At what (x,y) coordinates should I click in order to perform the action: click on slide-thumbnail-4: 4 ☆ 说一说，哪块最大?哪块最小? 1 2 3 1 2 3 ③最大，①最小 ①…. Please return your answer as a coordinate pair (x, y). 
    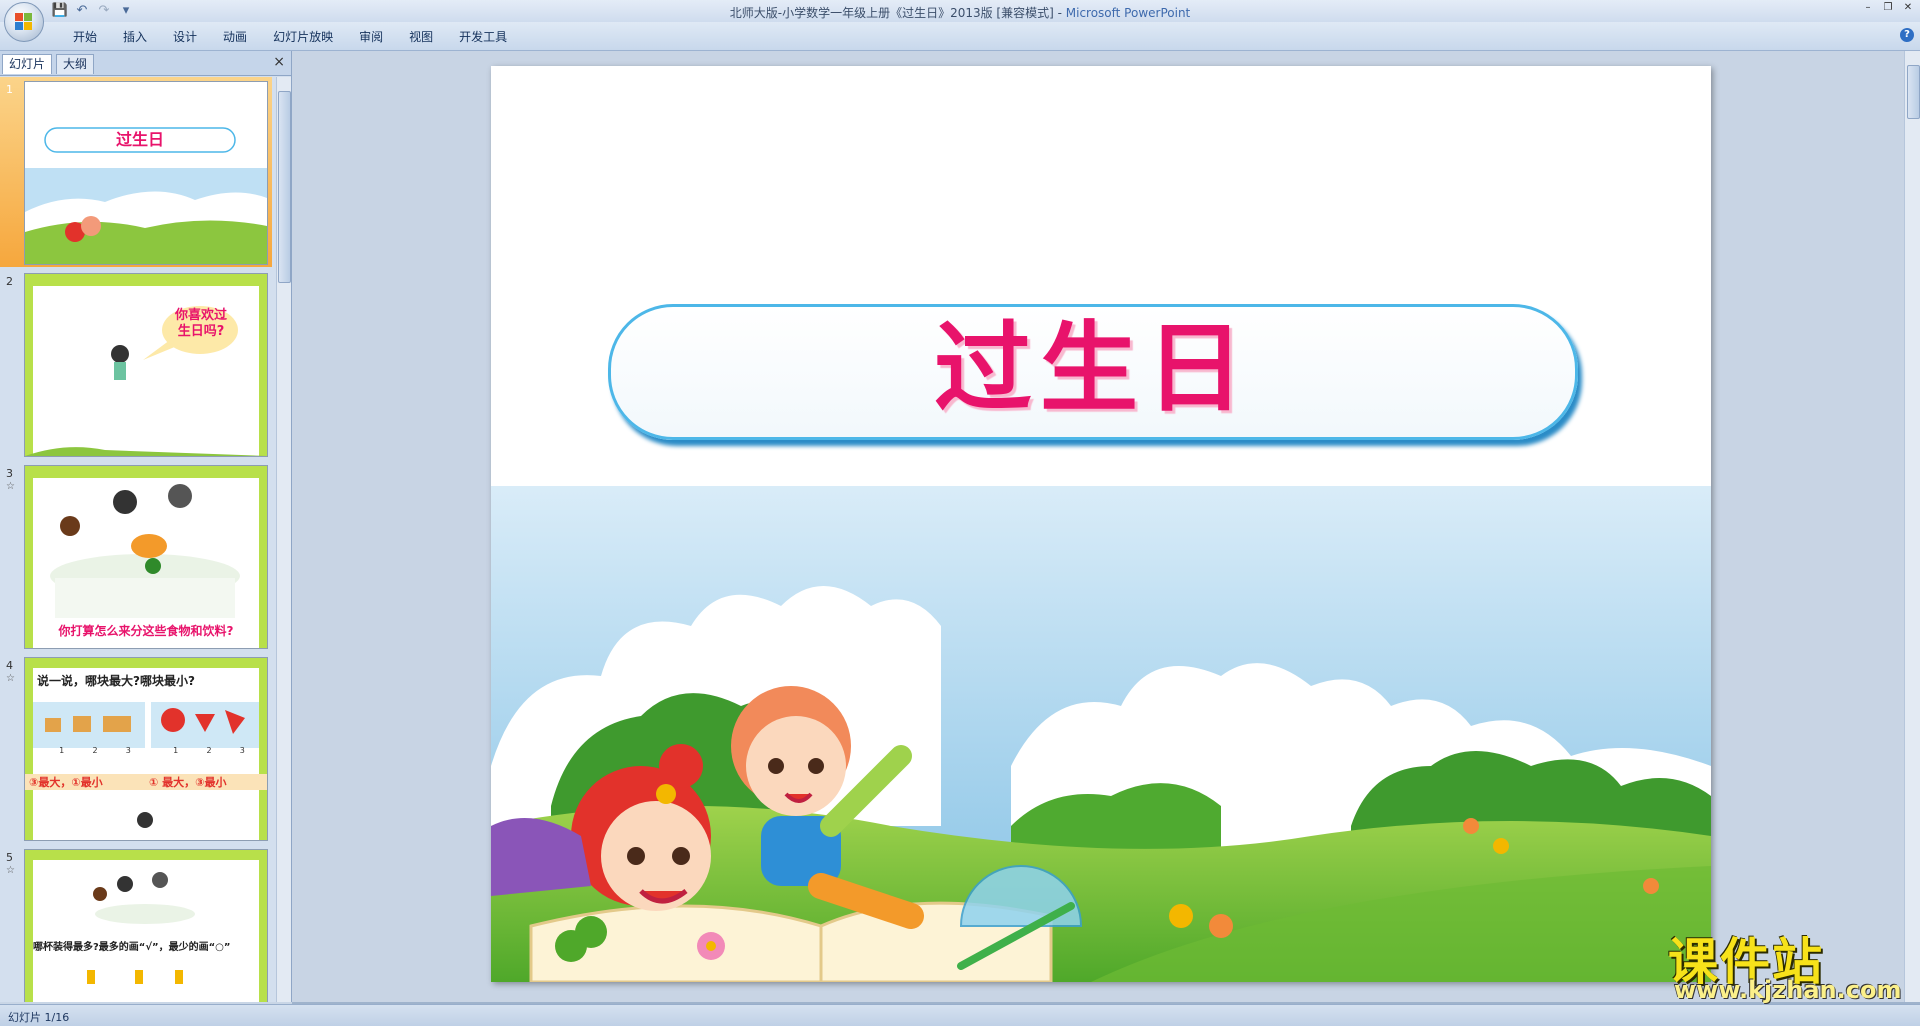
    Looking at the image, I should click on (136, 748).